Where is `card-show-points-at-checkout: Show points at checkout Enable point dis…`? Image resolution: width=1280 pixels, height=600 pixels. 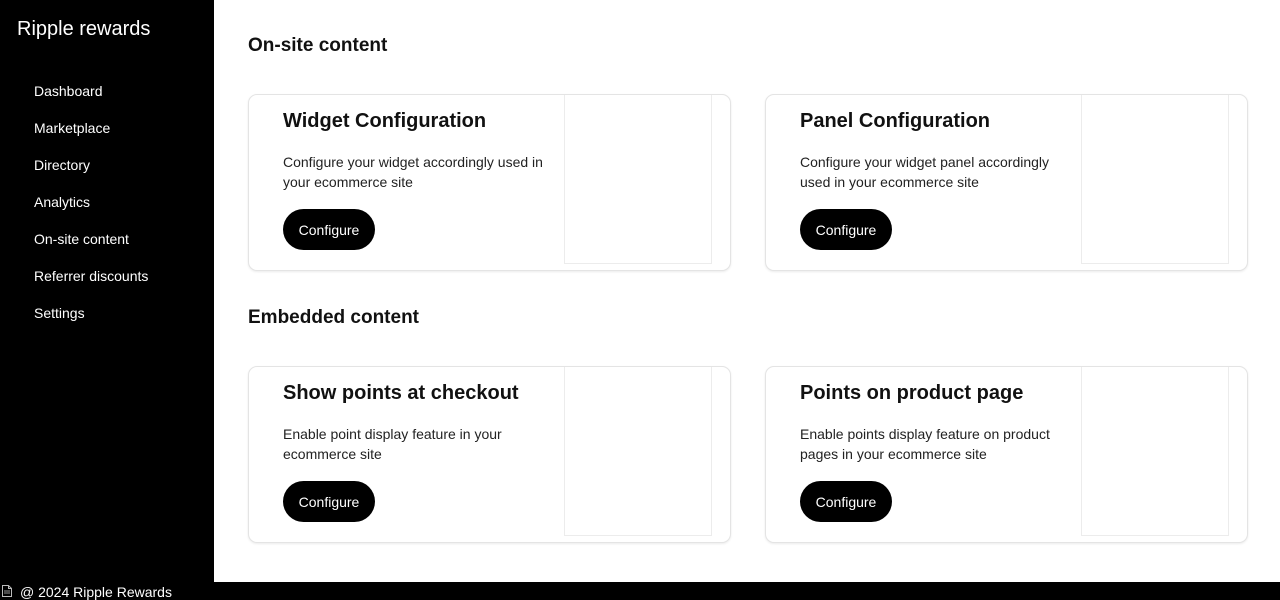
card-show-points-at-checkout: Show points at checkout Enable point dis… is located at coordinates (489, 454).